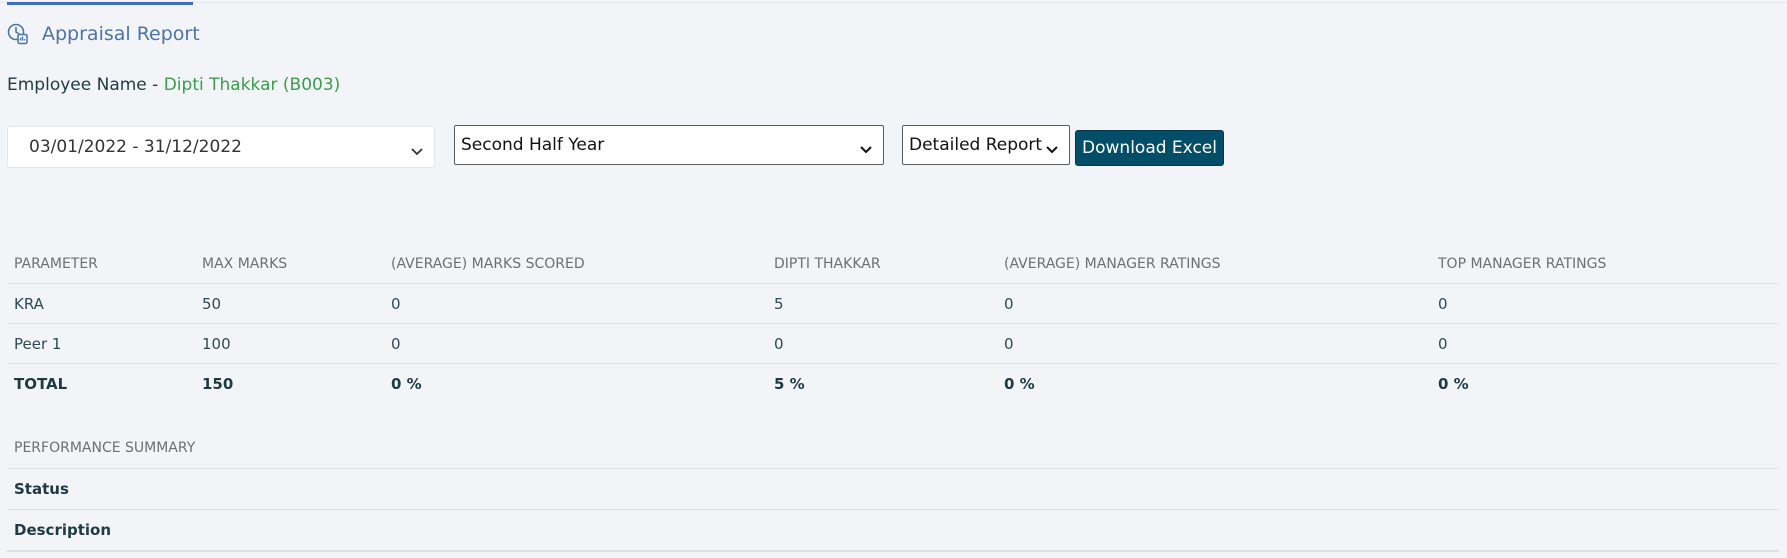 The width and height of the screenshot is (1787, 558). Describe the element at coordinates (289, 303) in the screenshot. I see `table-cell: 50` at that location.